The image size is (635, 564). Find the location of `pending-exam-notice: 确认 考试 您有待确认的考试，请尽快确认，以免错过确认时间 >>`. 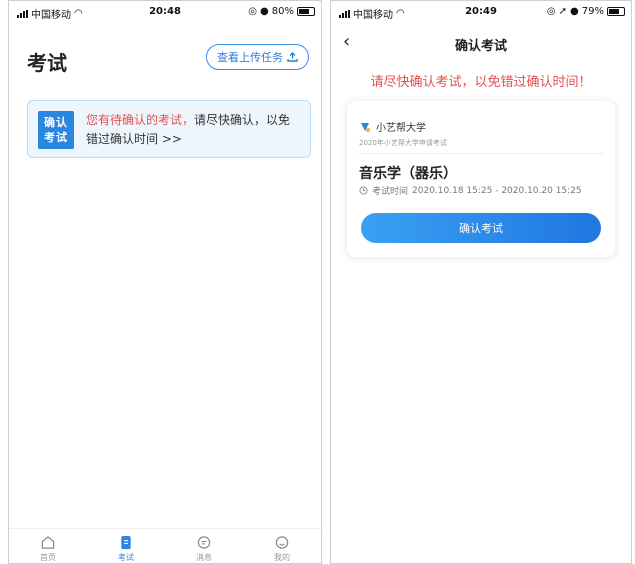

pending-exam-notice: 确认 考试 您有待确认的考试，请尽快确认，以免错过确认时间 >> is located at coordinates (169, 129).